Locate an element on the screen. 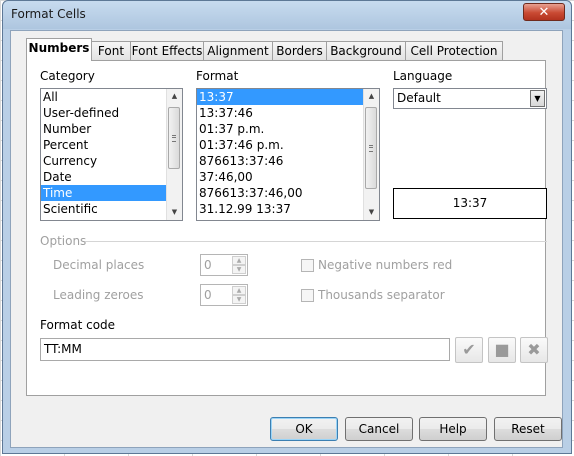 This screenshot has height=456, width=574. language-select: Default ▼ is located at coordinates (470, 98).